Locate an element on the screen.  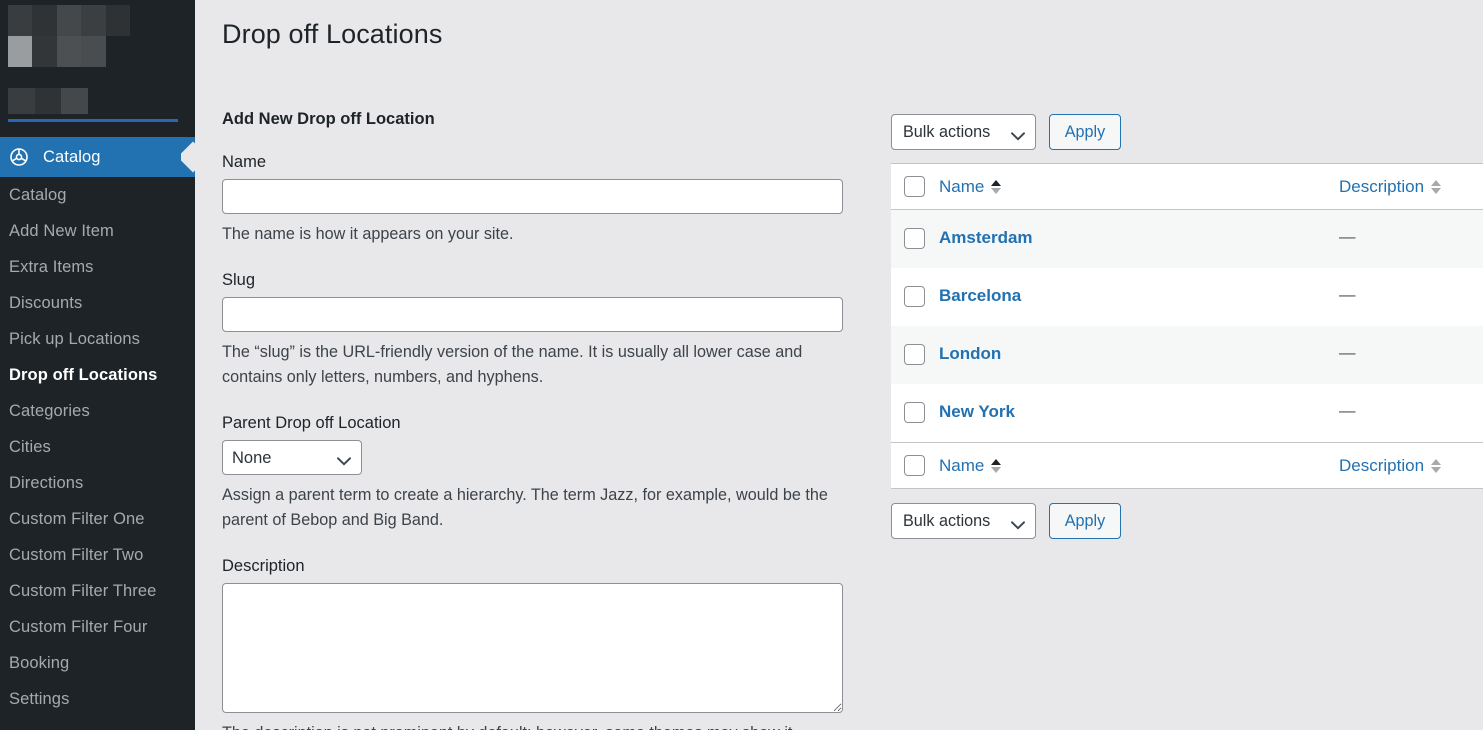
sidebar-item-pick-up-locations: Pick up Locations is located at coordinates (97, 339).